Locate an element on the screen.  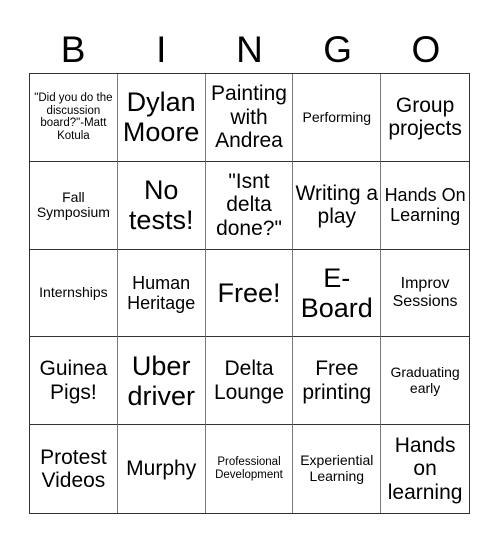
cell-text: Free! is located at coordinates (249, 292).